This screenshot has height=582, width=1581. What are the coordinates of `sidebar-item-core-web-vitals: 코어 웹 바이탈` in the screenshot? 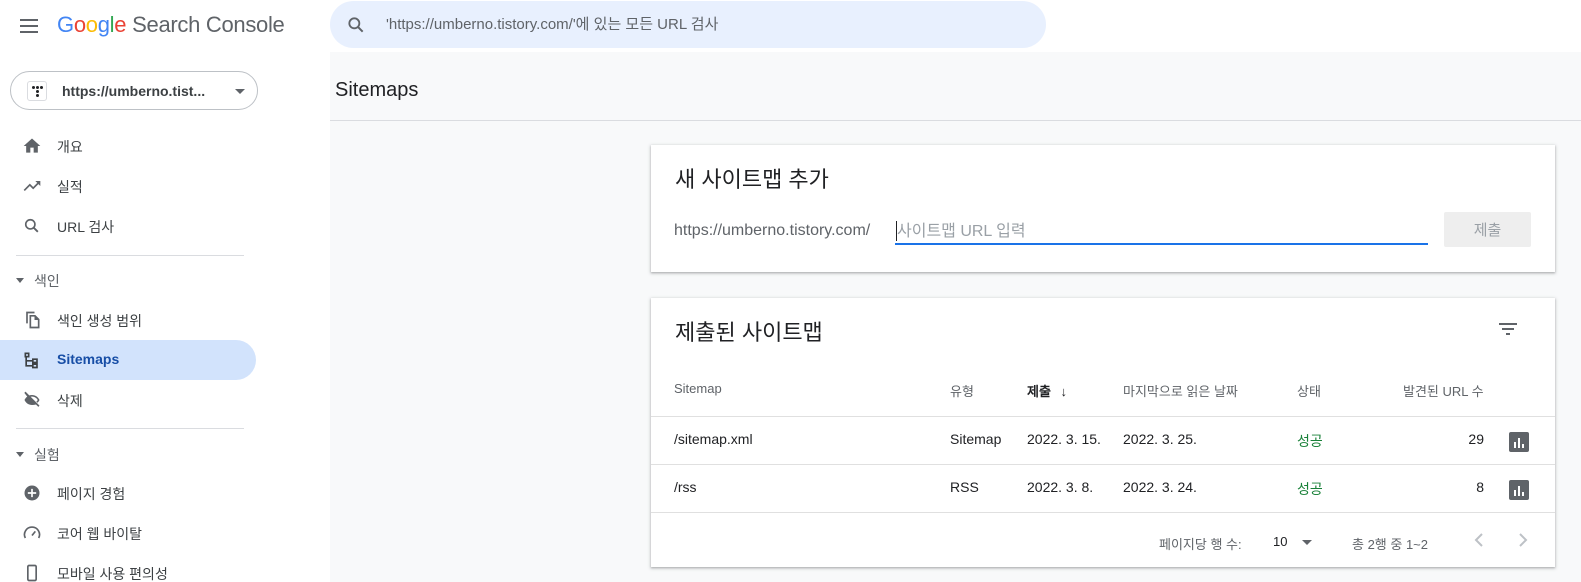 It's located at (128, 533).